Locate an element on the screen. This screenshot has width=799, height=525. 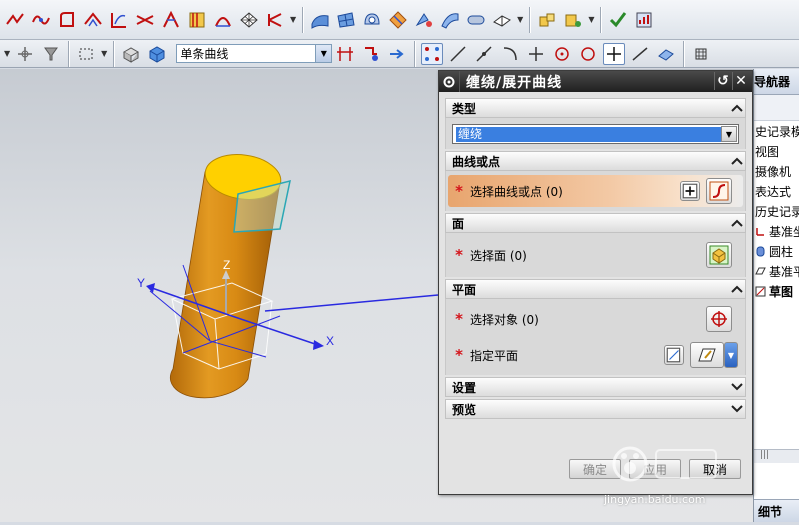
snap-on-curve-icon is located at coordinates (640, 54).